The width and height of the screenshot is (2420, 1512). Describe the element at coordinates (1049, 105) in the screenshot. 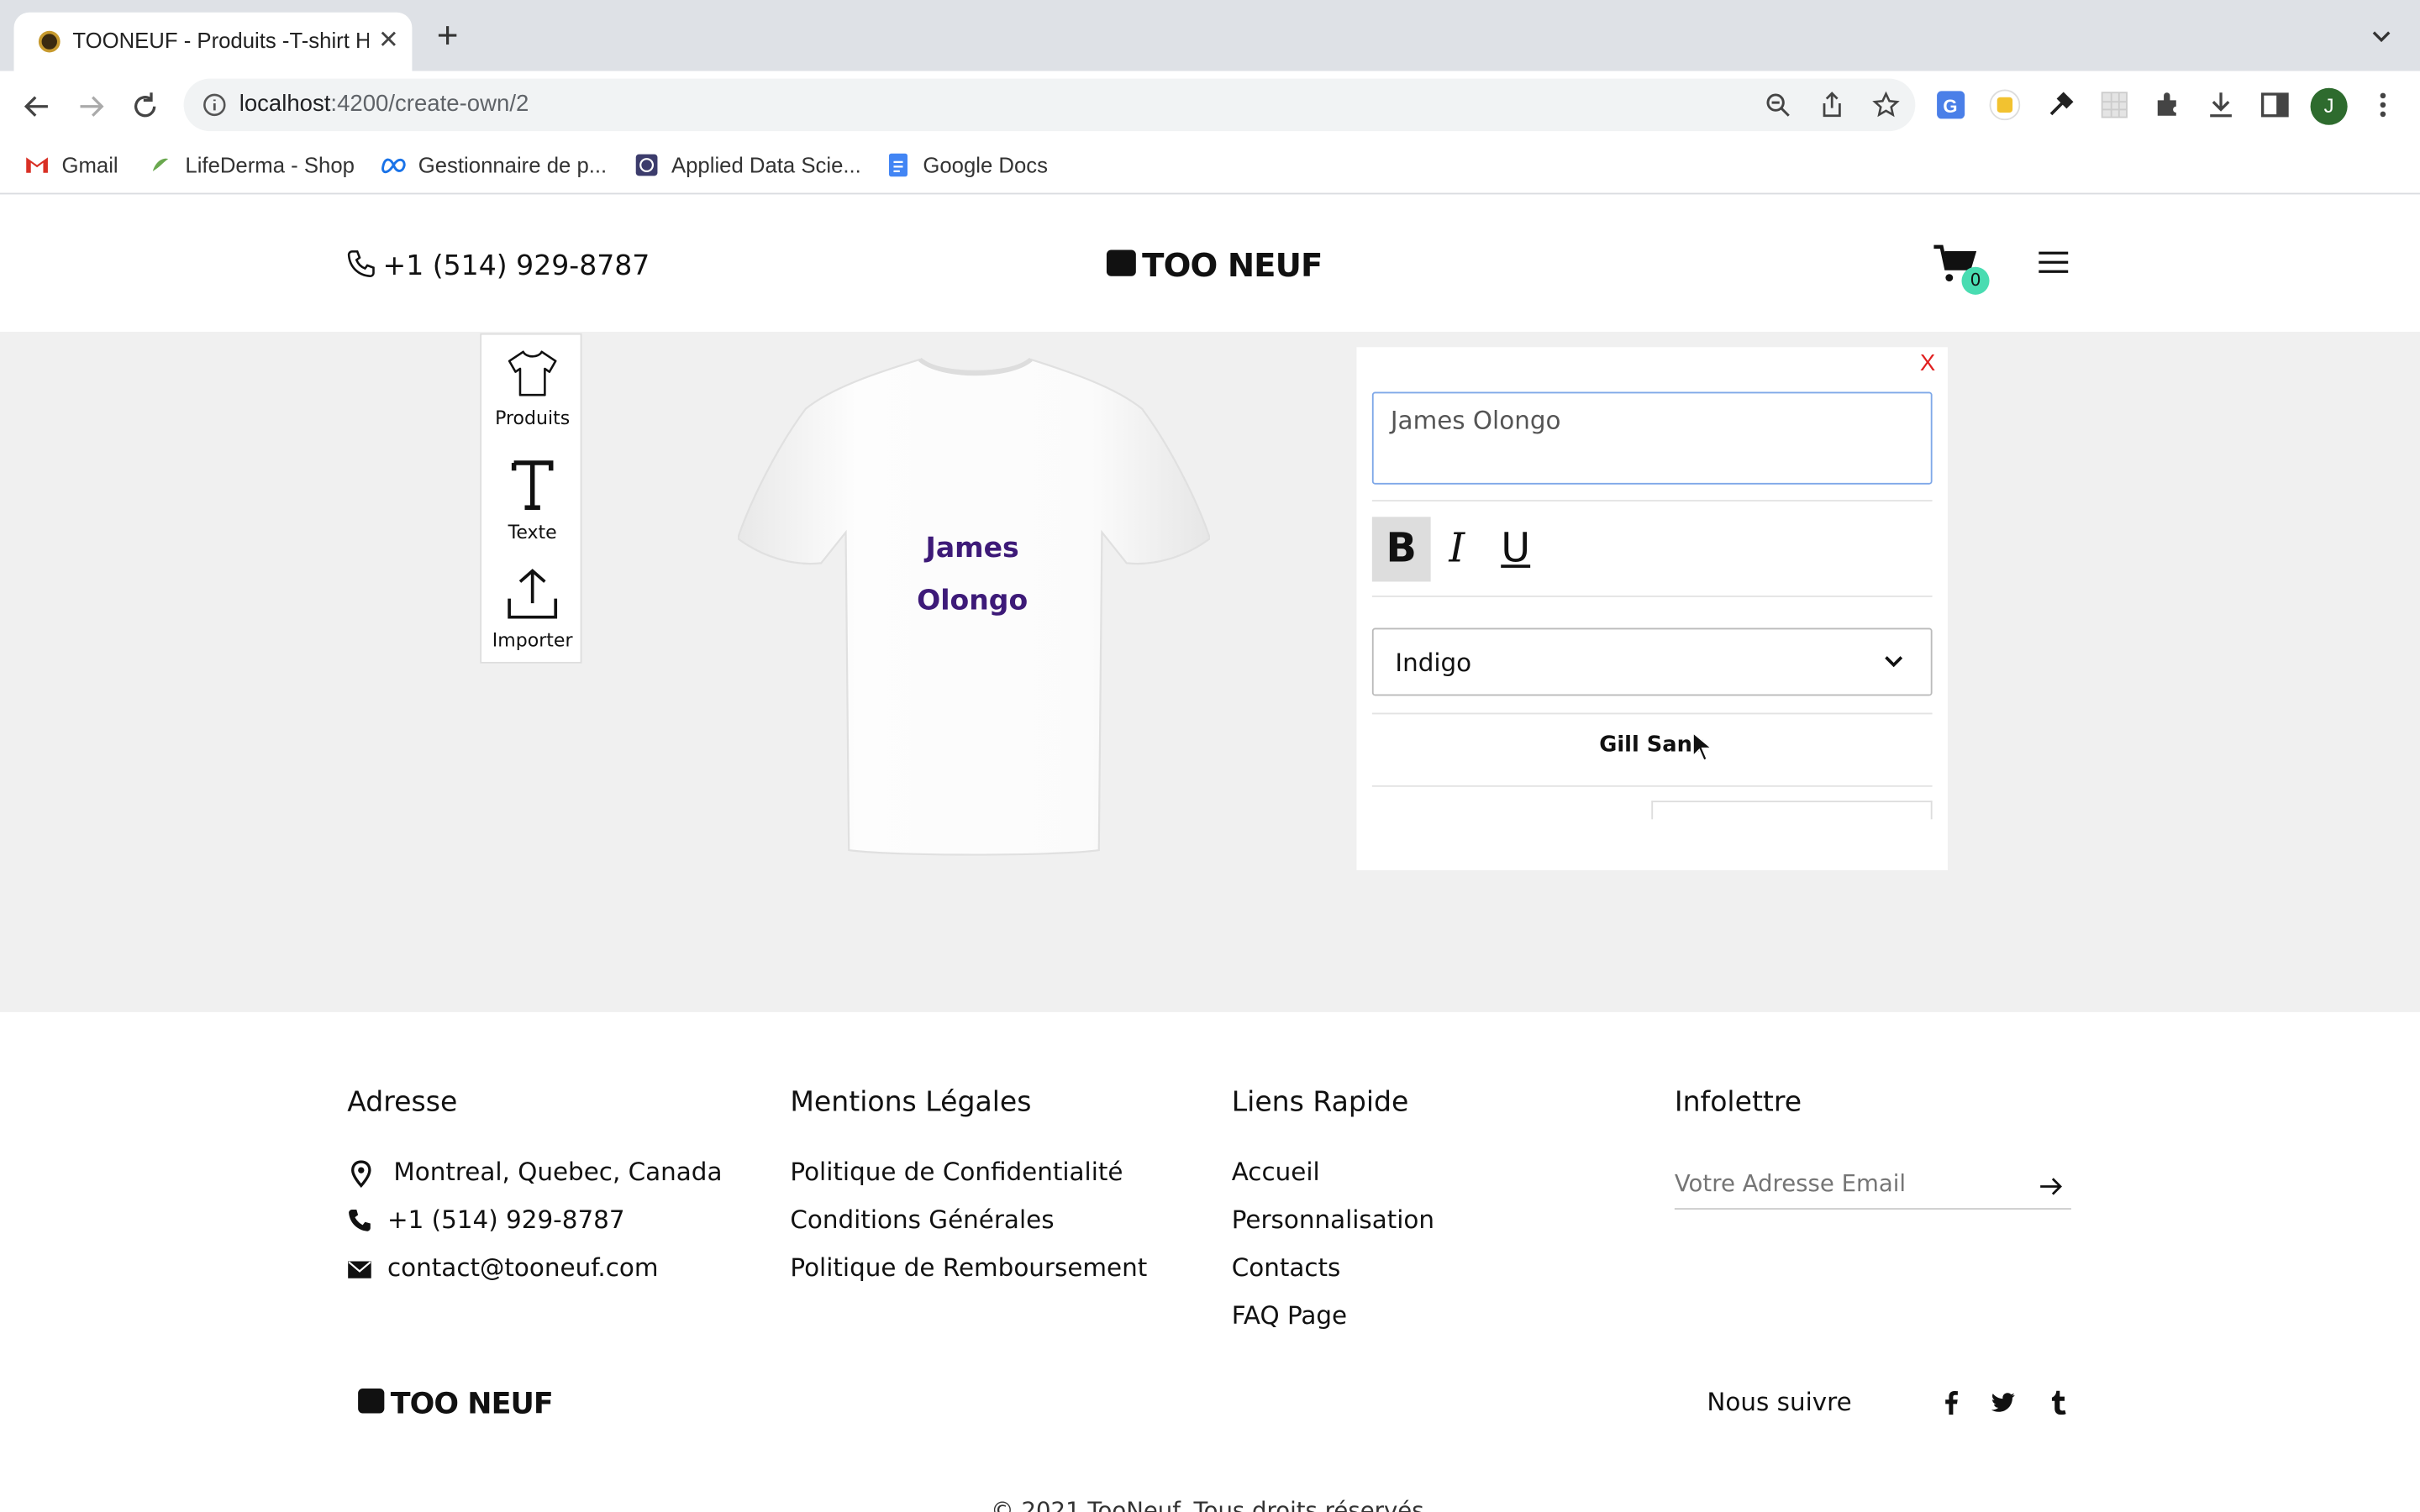

I see `address-bar: localhost:4200/create-own/2` at that location.